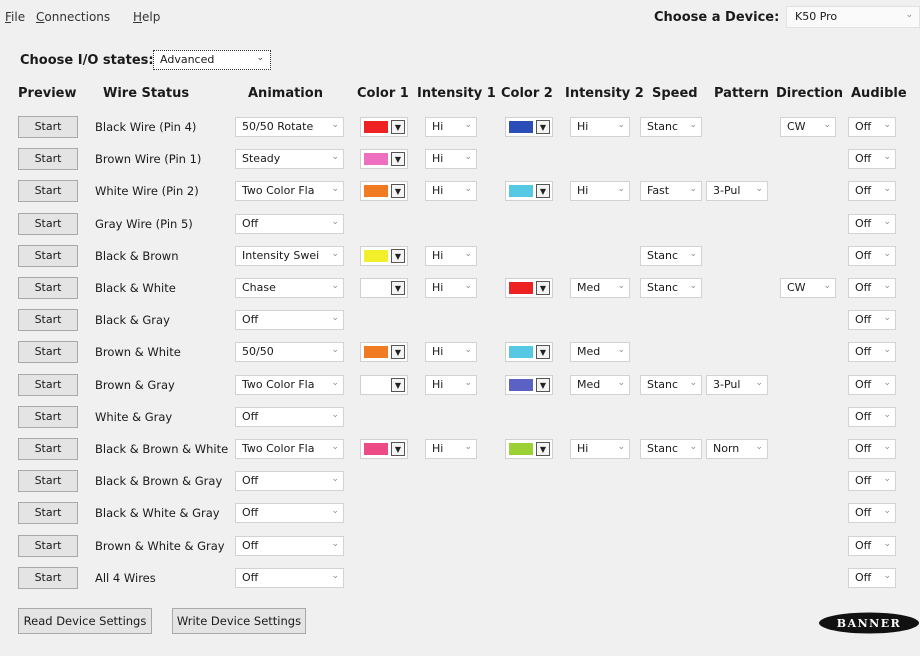  Describe the element at coordinates (289, 127) in the screenshot. I see `animation-select: 50/50 Rotate ⌄` at that location.